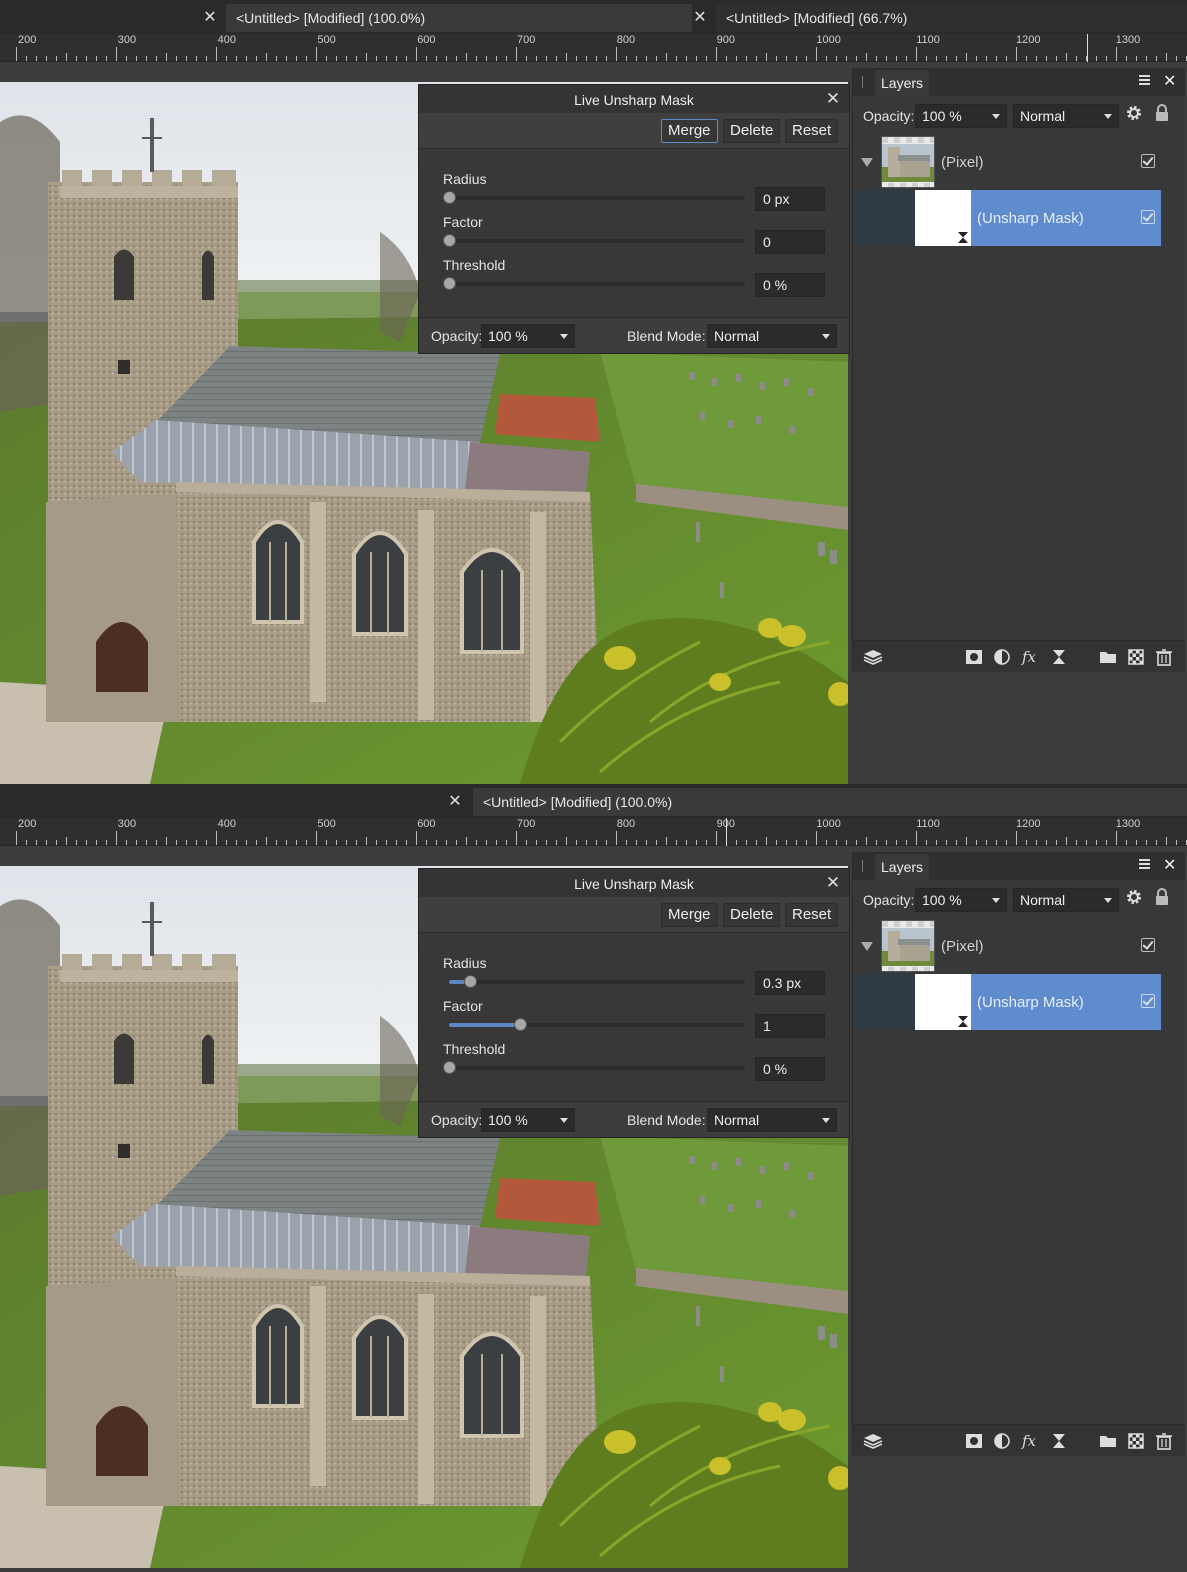 The height and width of the screenshot is (1572, 1187). What do you see at coordinates (790, 983) in the screenshot?
I see `radius-field: 0.3 px` at bounding box center [790, 983].